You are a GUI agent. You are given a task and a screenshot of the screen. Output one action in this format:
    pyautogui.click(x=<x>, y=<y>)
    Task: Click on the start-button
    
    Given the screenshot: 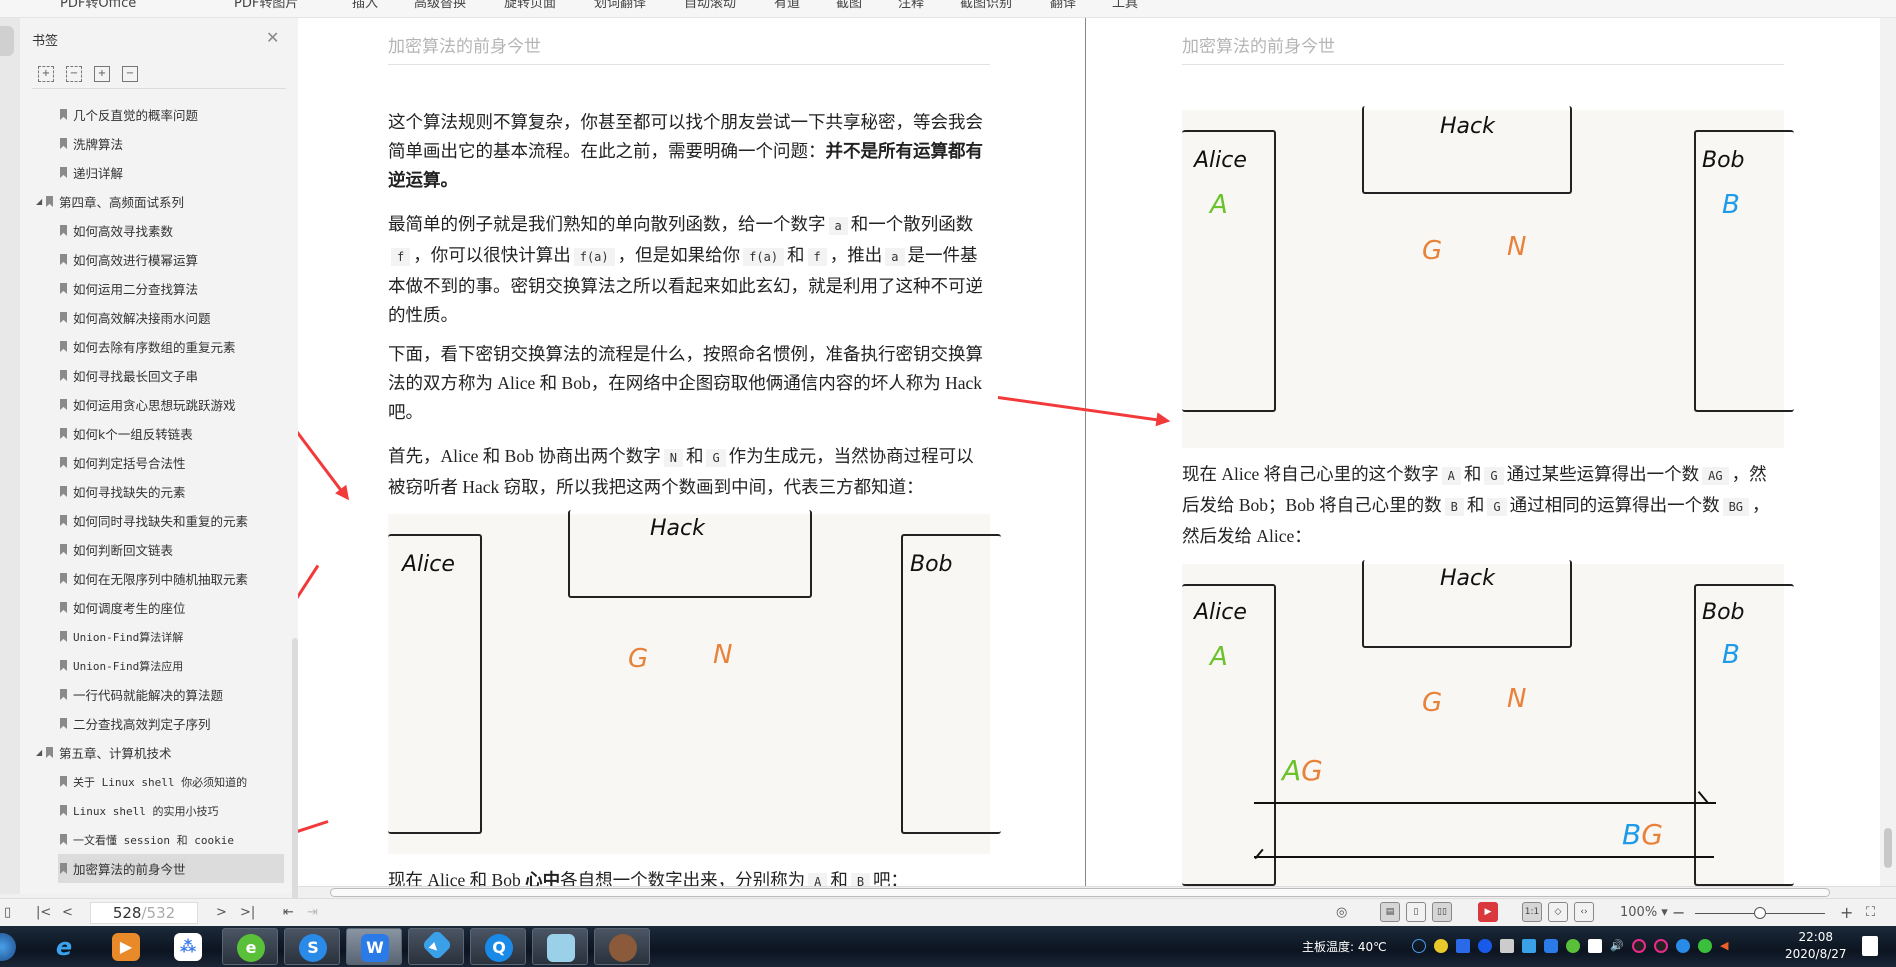 What is the action you would take?
    pyautogui.click(x=10, y=946)
    